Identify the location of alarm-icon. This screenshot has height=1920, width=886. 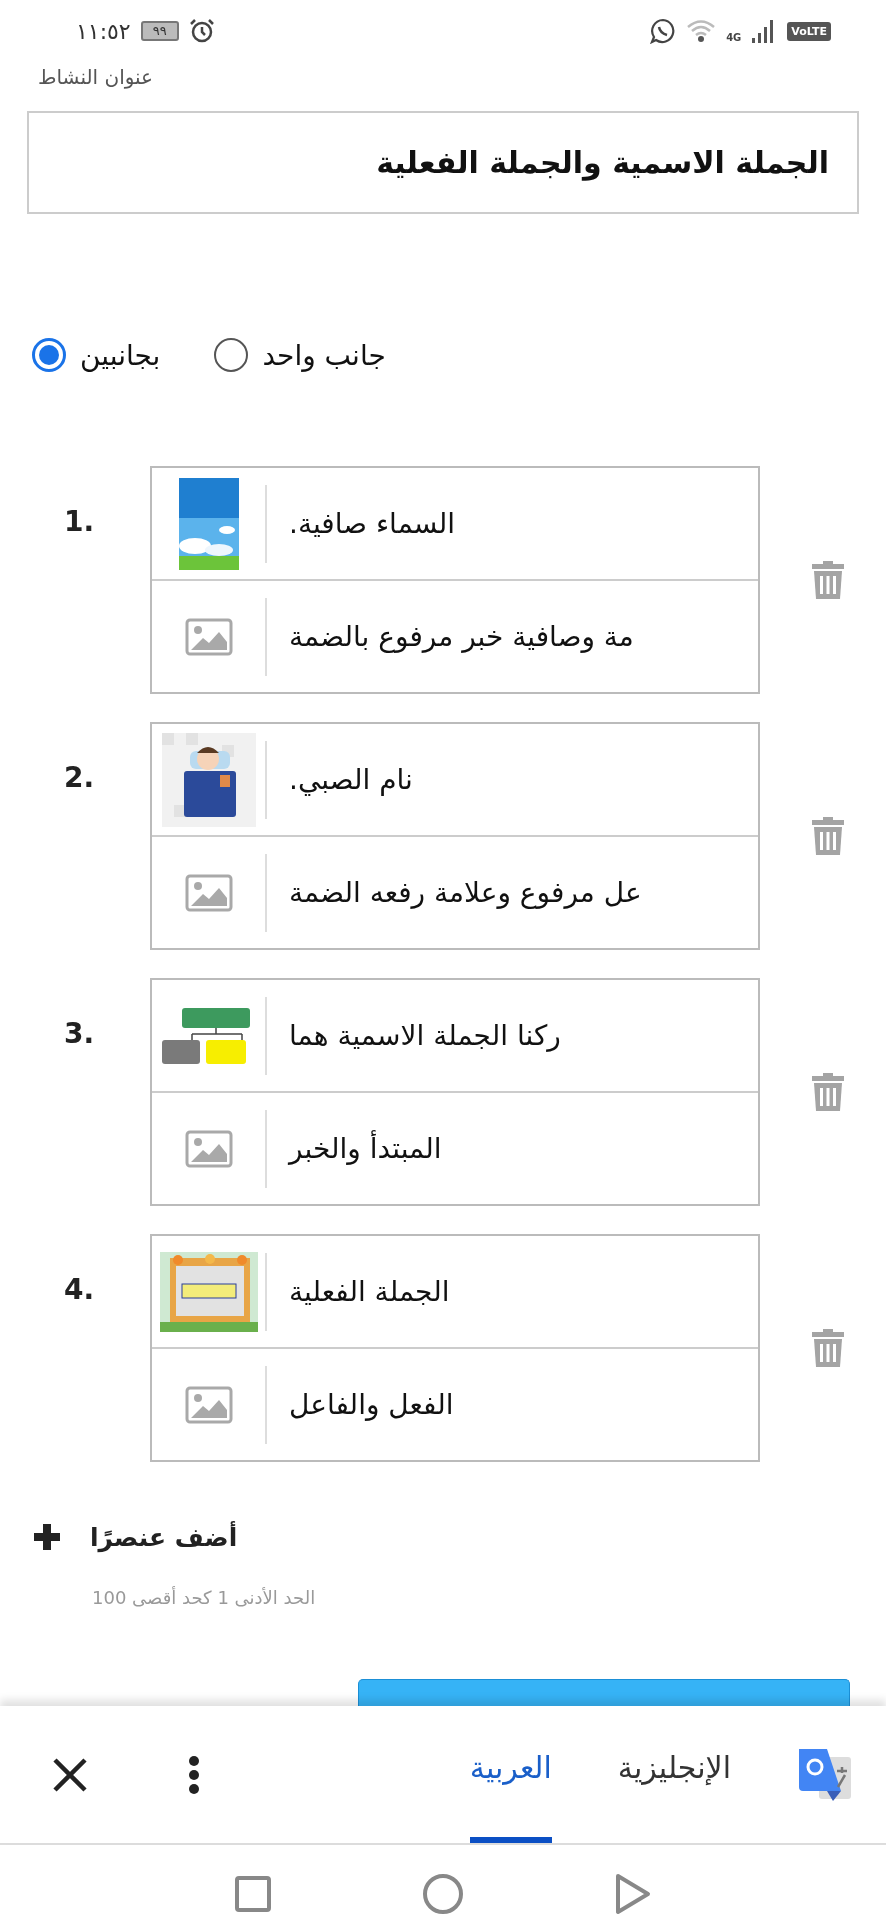
(201, 31).